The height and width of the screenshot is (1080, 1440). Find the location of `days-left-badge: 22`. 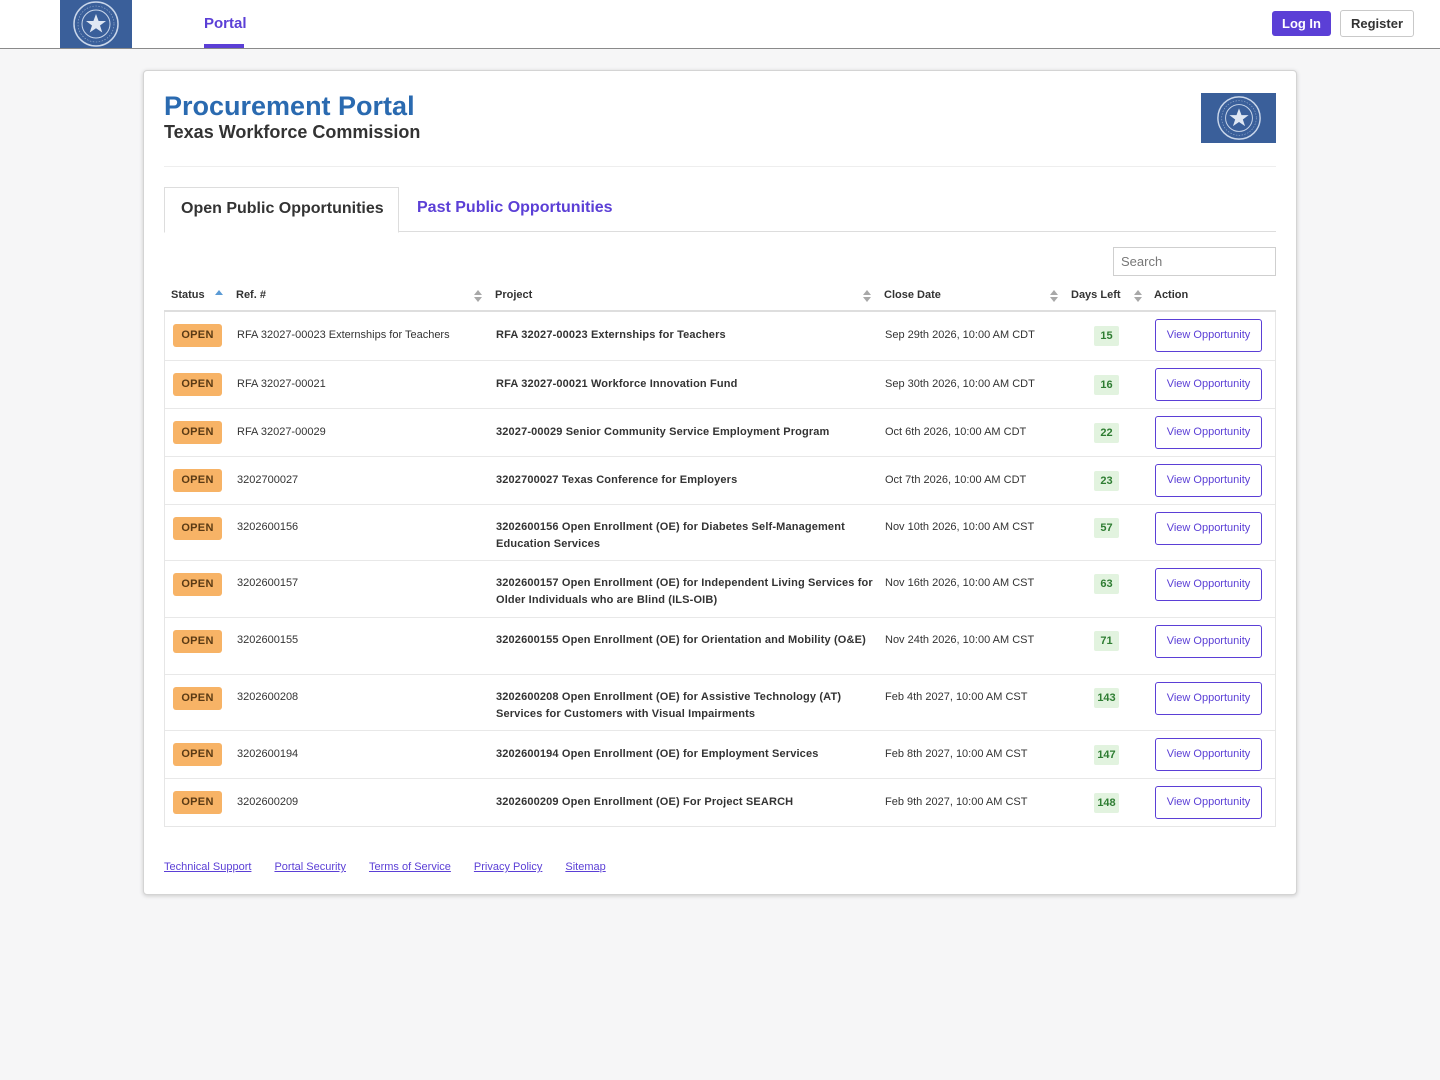

days-left-badge: 22 is located at coordinates (1106, 433).